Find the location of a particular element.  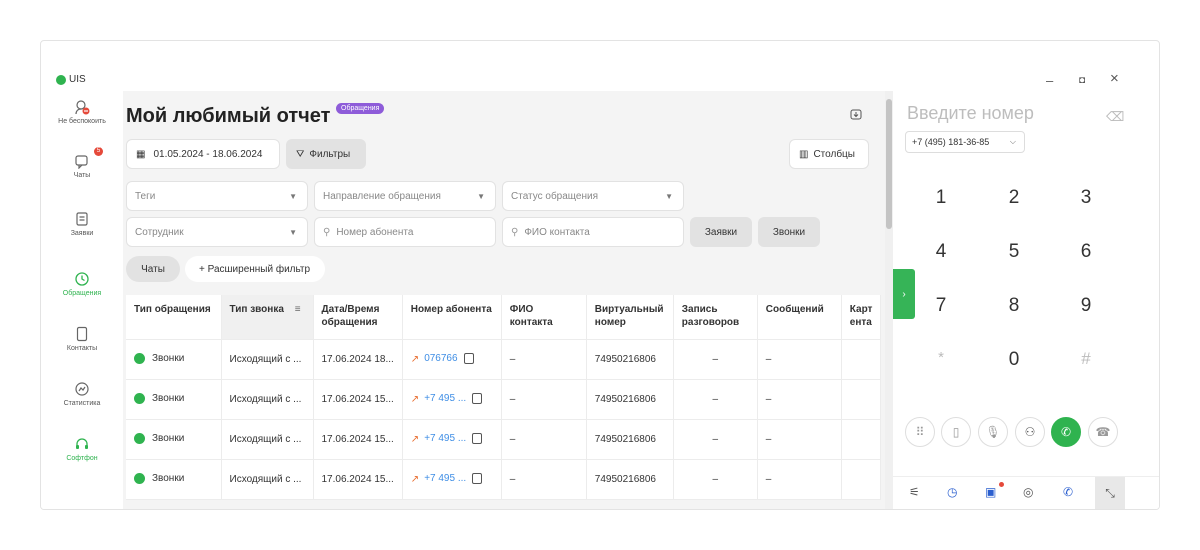

column-header-label: Тип обращения is located at coordinates (172, 309).